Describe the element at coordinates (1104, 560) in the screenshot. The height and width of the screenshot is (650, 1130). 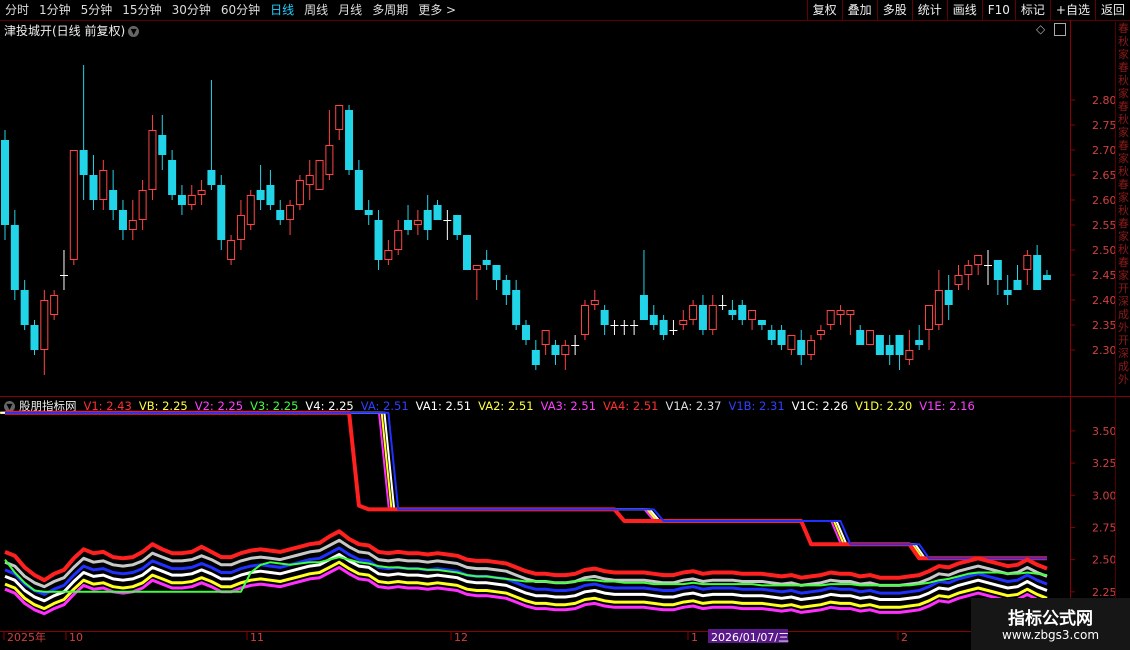
I see `indicator-tick-label: 2.50` at that location.